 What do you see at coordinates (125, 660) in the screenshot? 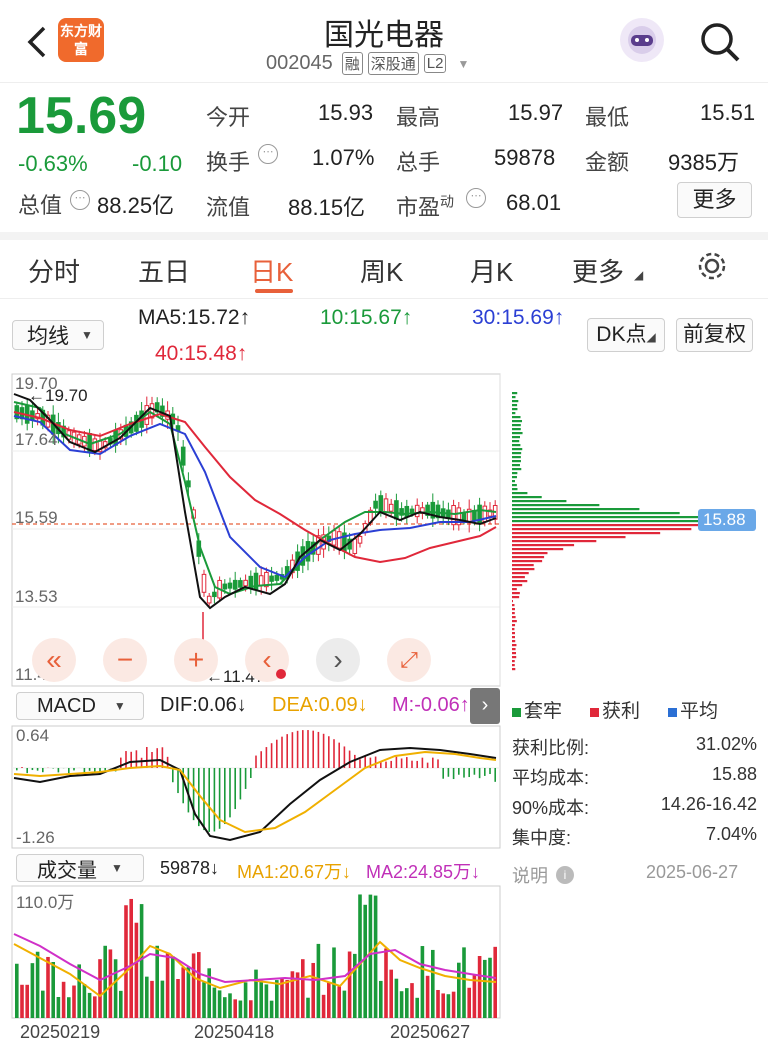
I see `zoom-out-button: −` at bounding box center [125, 660].